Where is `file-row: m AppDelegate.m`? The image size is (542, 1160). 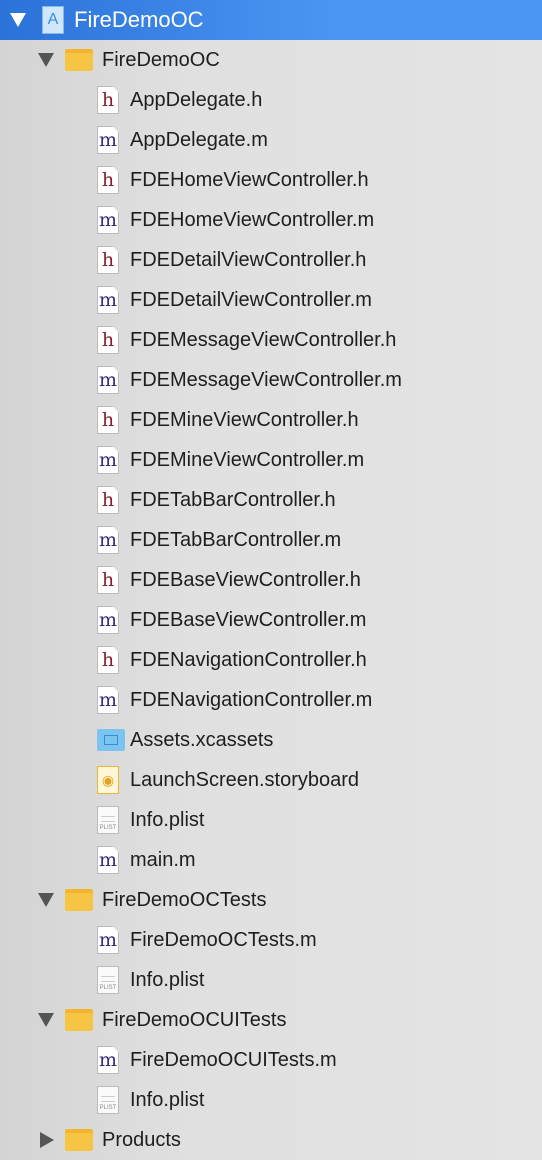 file-row: m AppDelegate.m is located at coordinates (271, 140).